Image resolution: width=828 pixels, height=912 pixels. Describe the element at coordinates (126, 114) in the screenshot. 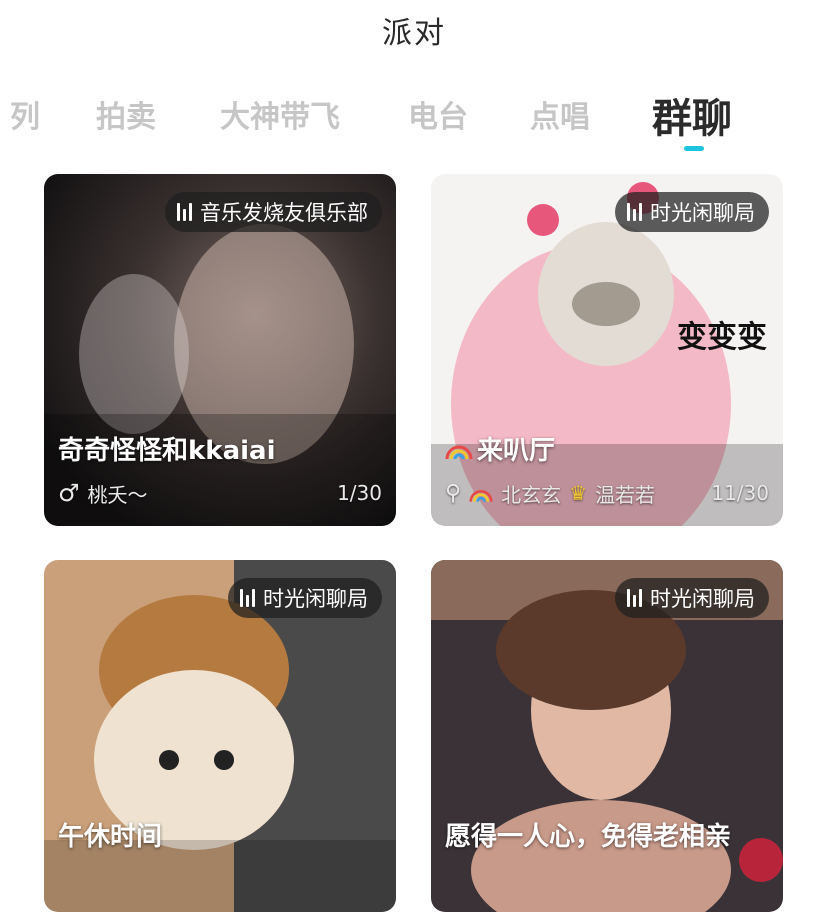

I see `tab-auction: 拍卖` at that location.